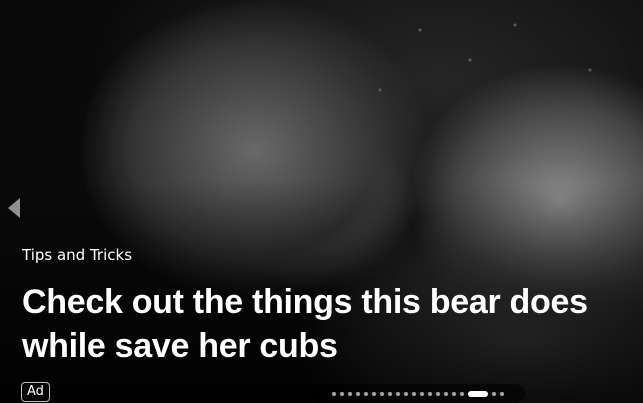  What do you see at coordinates (477, 393) in the screenshot?
I see `carousel-dot-active` at bounding box center [477, 393].